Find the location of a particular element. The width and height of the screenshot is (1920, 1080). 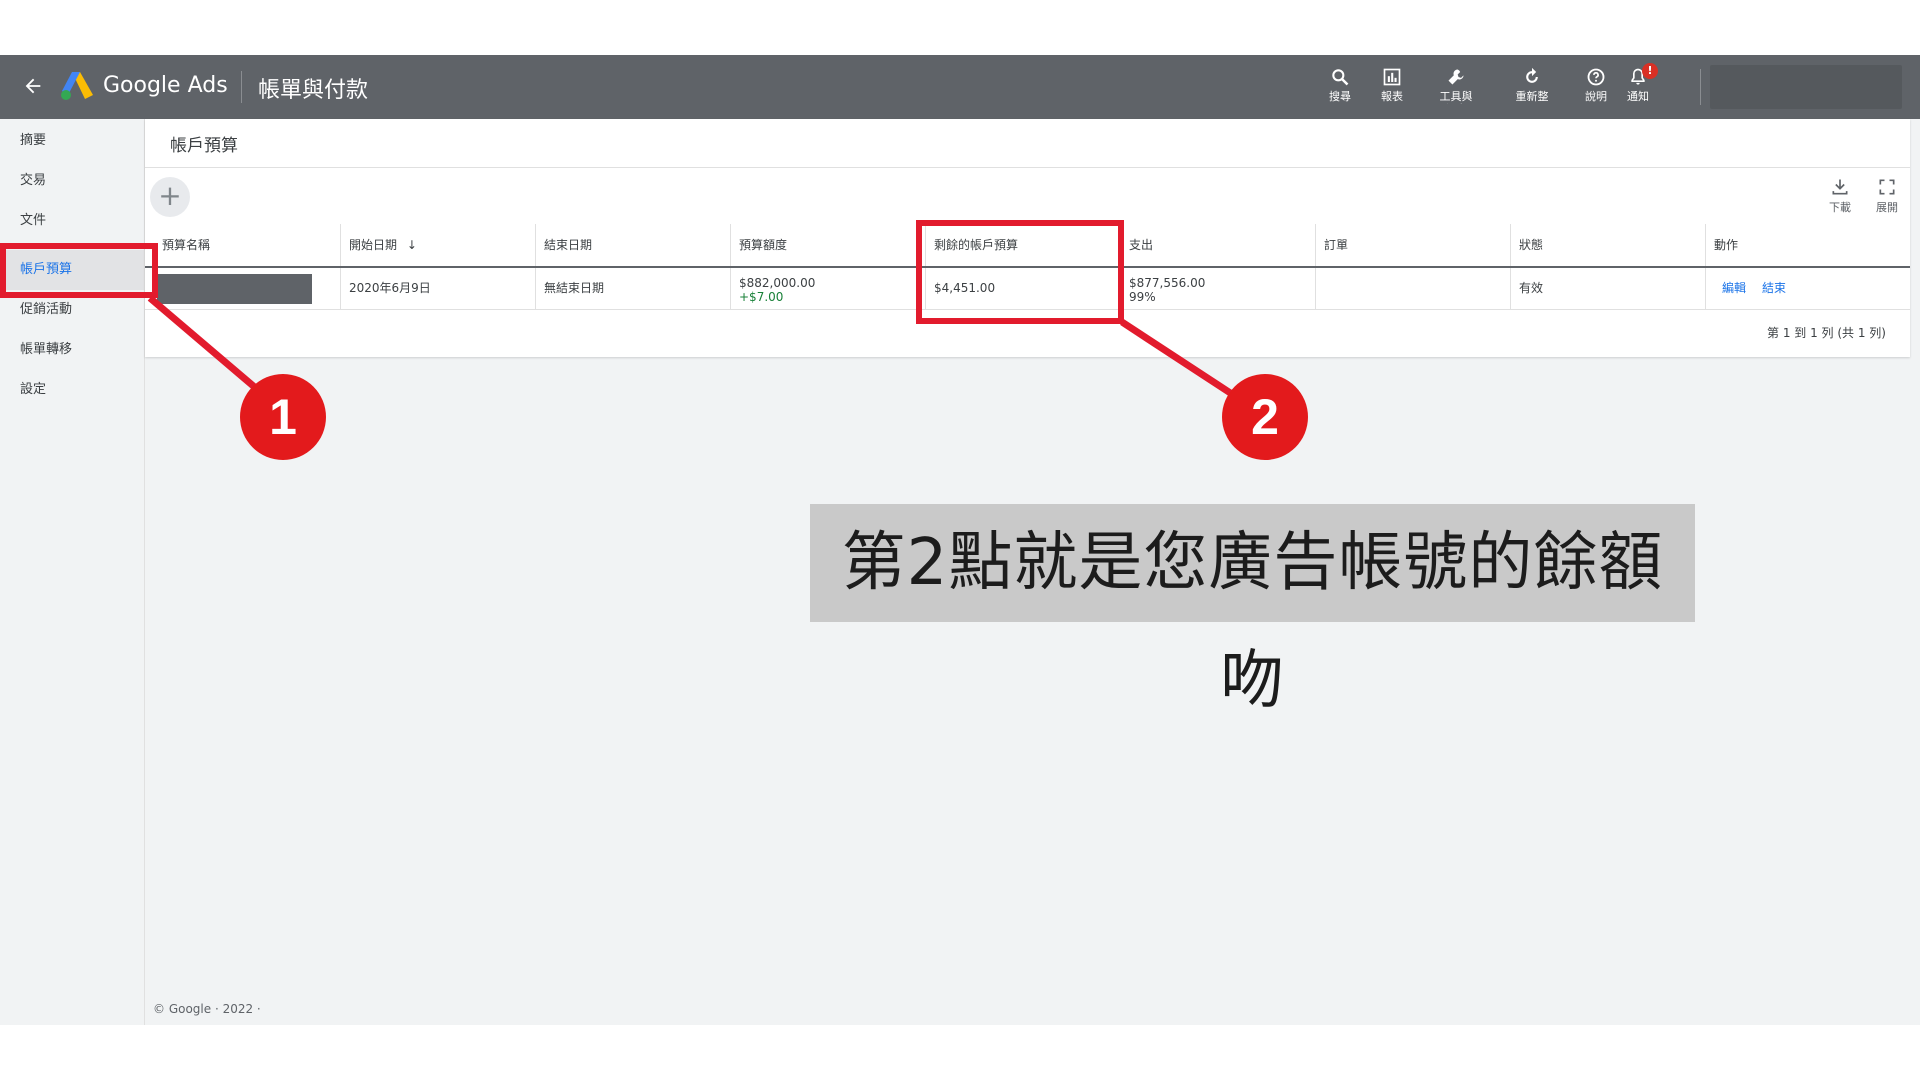

page-heading: 帳單與付款 is located at coordinates (313, 90).